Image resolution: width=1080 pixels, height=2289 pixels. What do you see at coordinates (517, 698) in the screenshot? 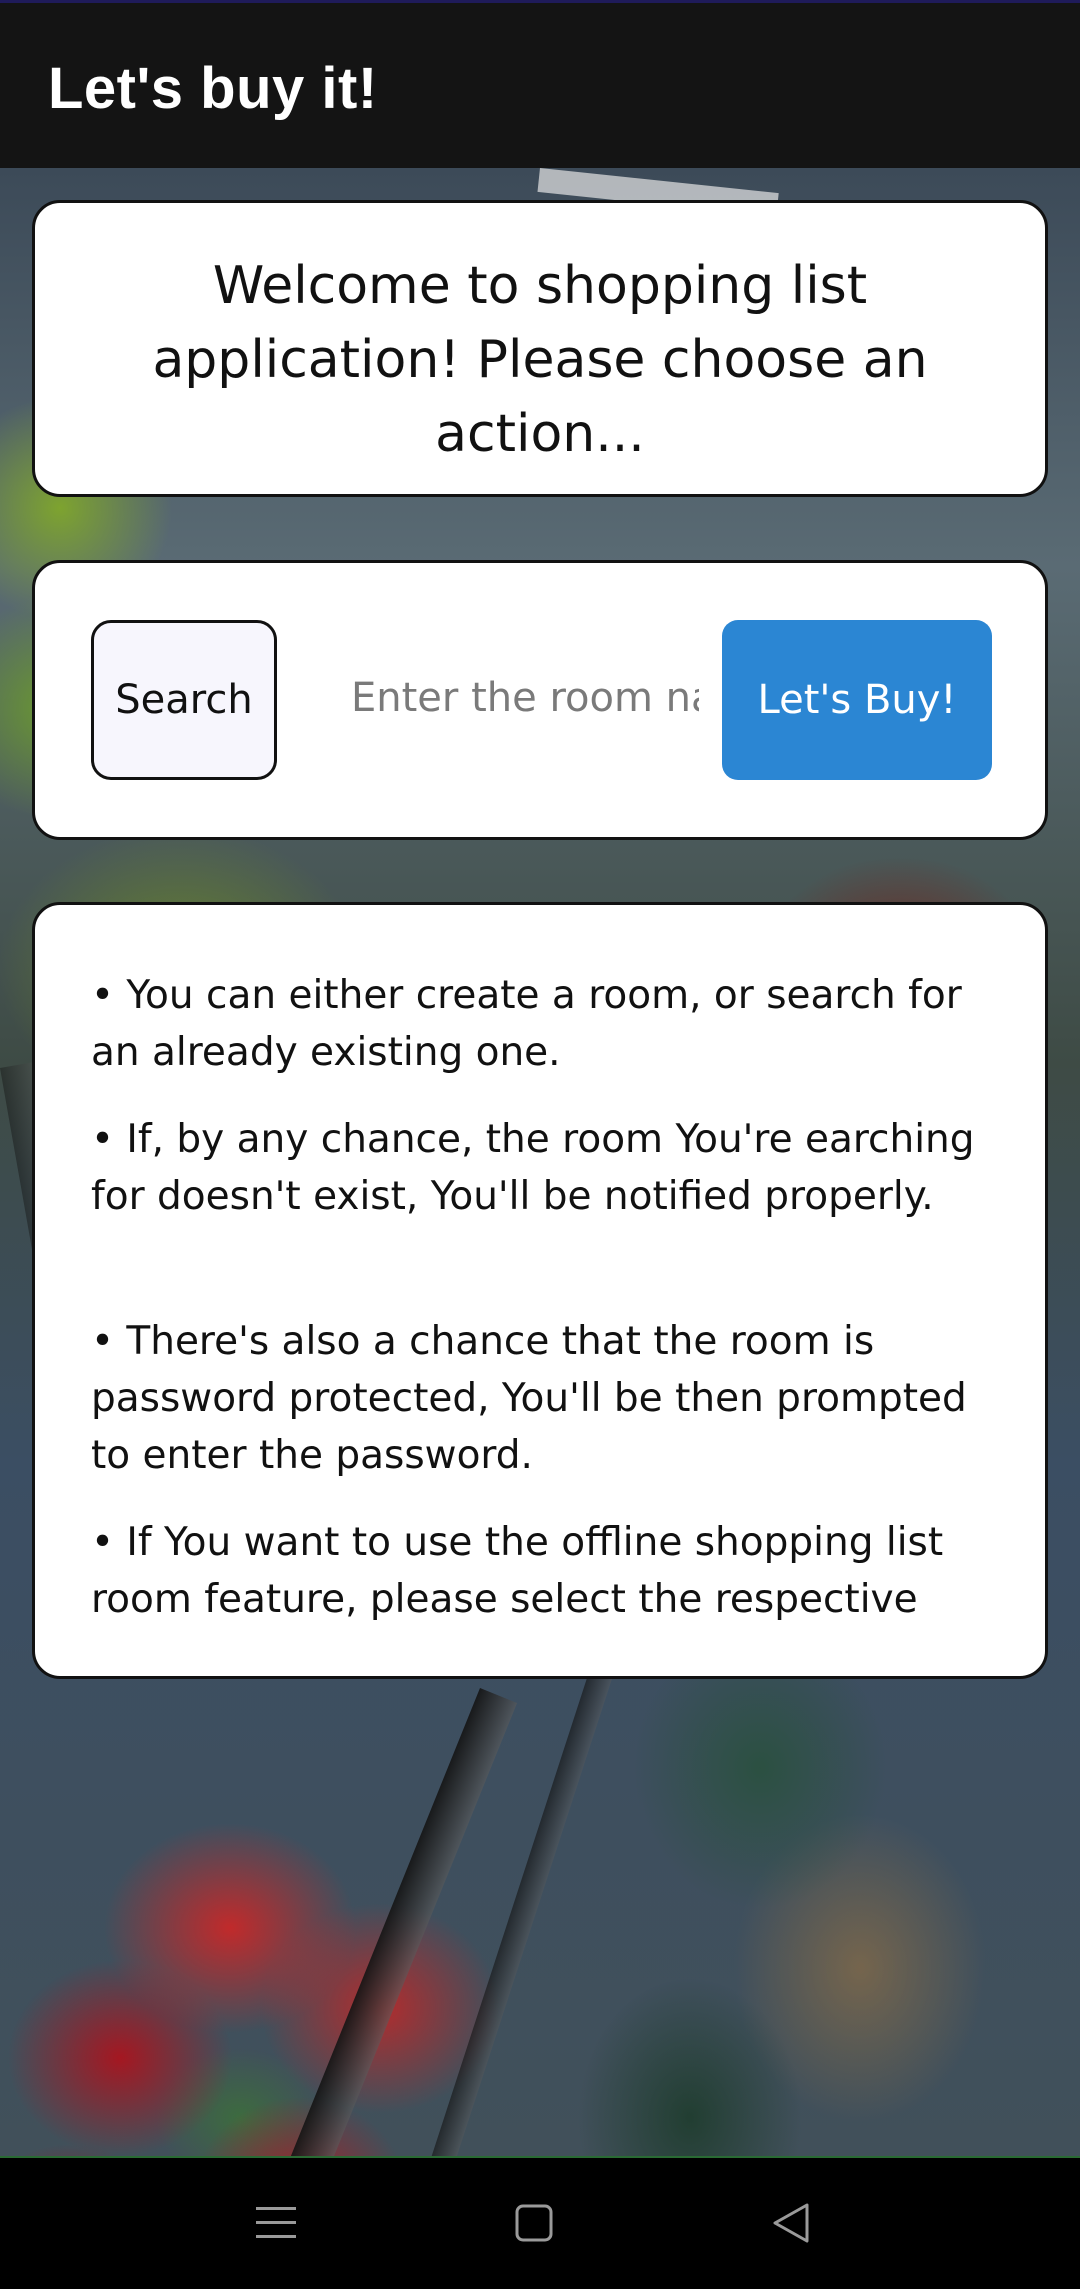
I see `room-name-input` at bounding box center [517, 698].